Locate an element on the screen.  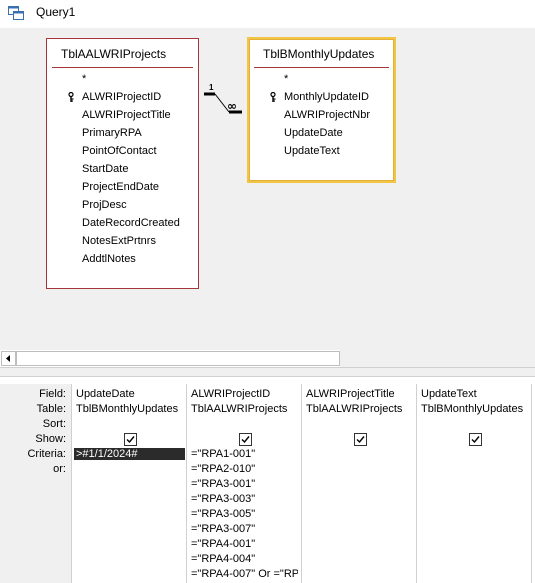
design-horizontal-scrollbar is located at coordinates (267, 358).